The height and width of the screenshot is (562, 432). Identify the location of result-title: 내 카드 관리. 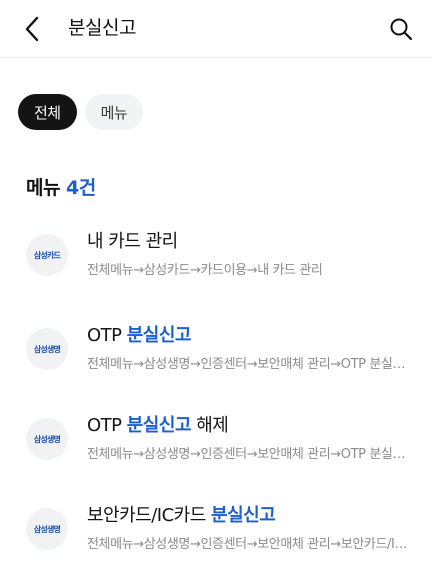
(132, 242).